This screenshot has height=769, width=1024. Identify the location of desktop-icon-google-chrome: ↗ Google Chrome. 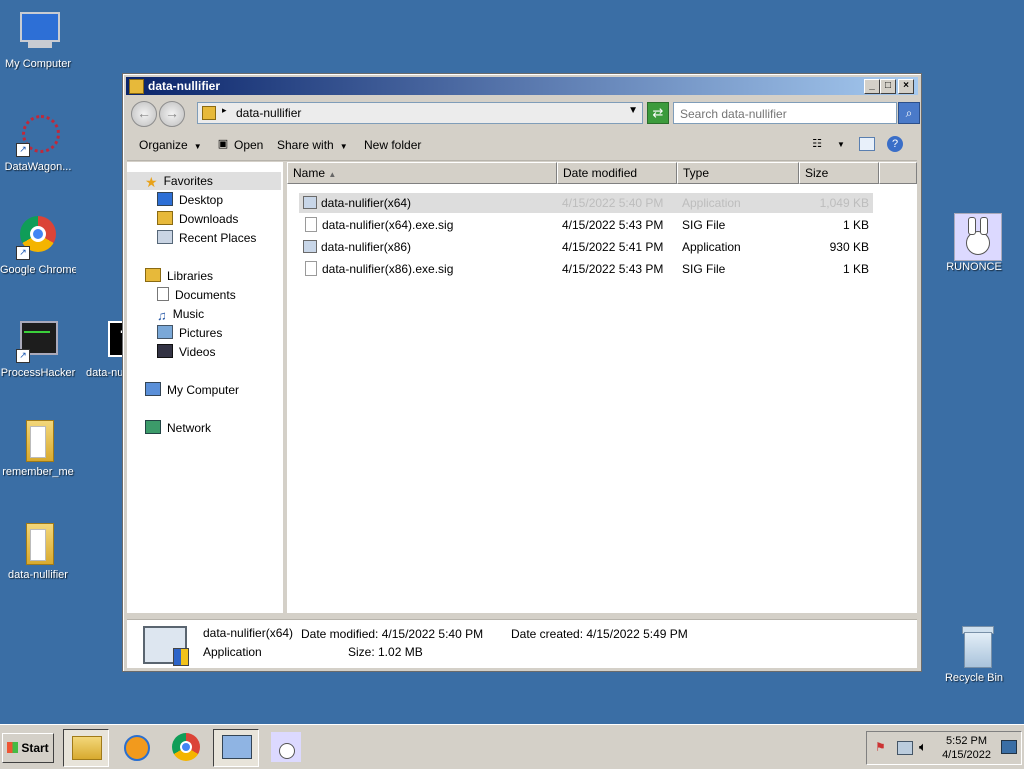
(38, 246).